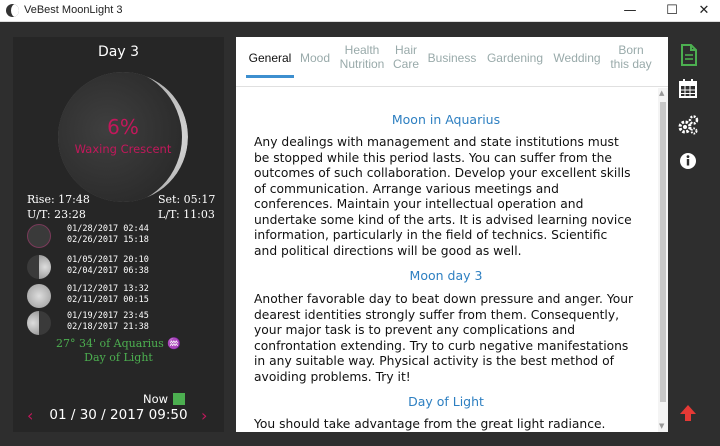 The width and height of the screenshot is (720, 446). Describe the element at coordinates (661, 93) in the screenshot. I see `scroll-up-icon: ▲` at that location.